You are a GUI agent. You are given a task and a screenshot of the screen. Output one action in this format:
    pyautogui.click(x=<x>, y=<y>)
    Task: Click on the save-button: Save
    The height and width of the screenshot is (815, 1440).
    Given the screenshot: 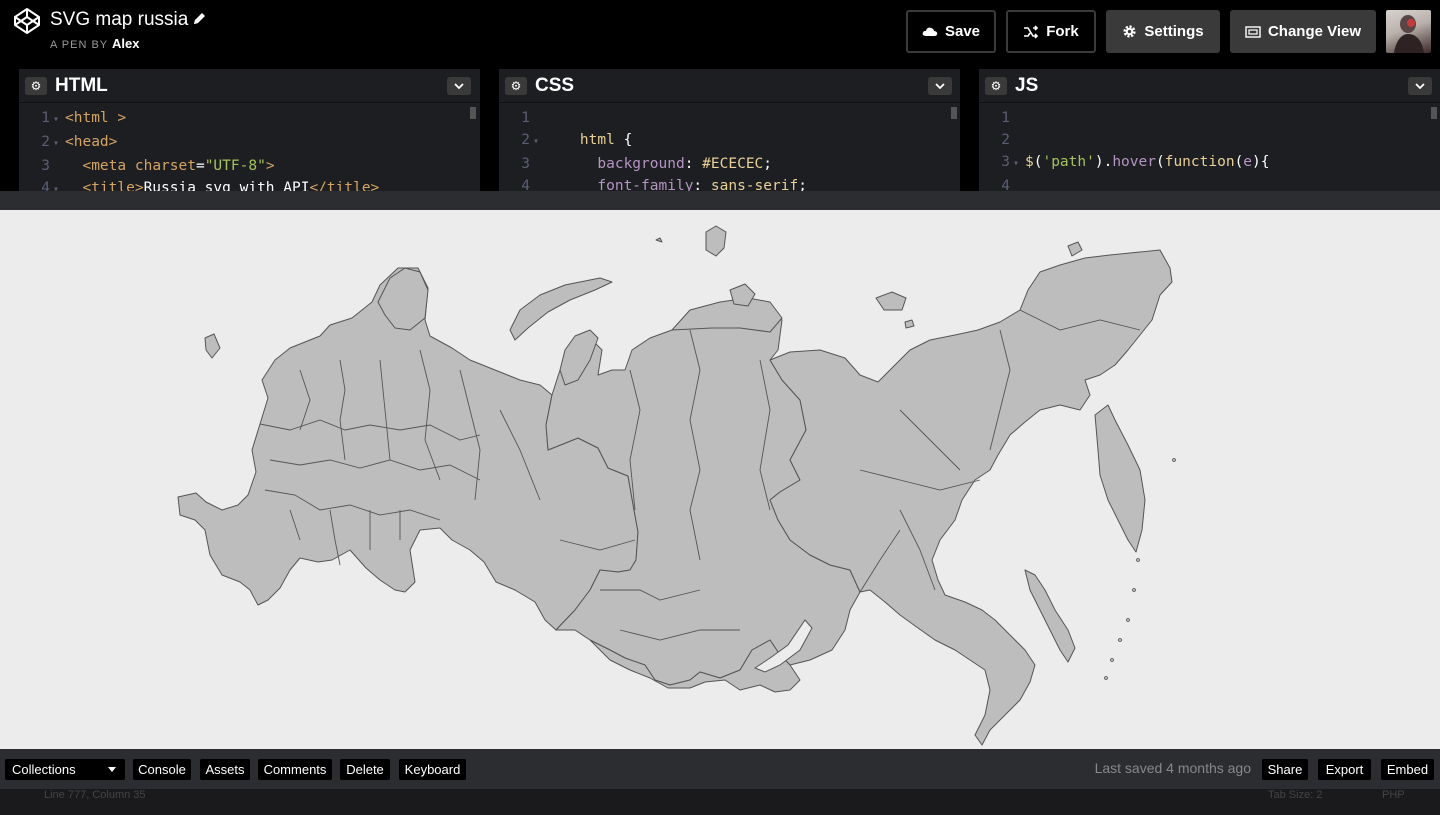 What is the action you would take?
    pyautogui.click(x=951, y=31)
    